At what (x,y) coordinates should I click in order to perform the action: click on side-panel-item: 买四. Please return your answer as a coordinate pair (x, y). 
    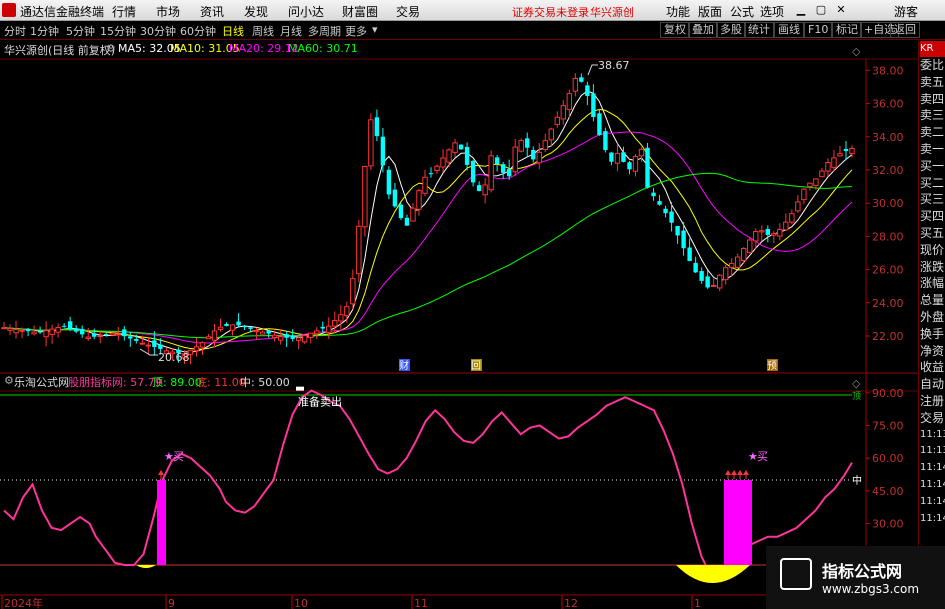
    Looking at the image, I should click on (932, 216).